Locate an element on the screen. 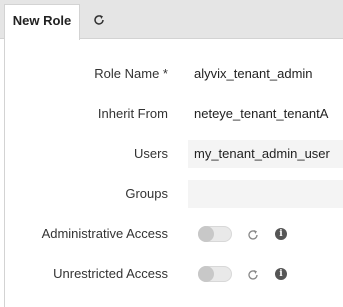 The width and height of the screenshot is (343, 307). unrestricted-access-reset-button is located at coordinates (254, 275).